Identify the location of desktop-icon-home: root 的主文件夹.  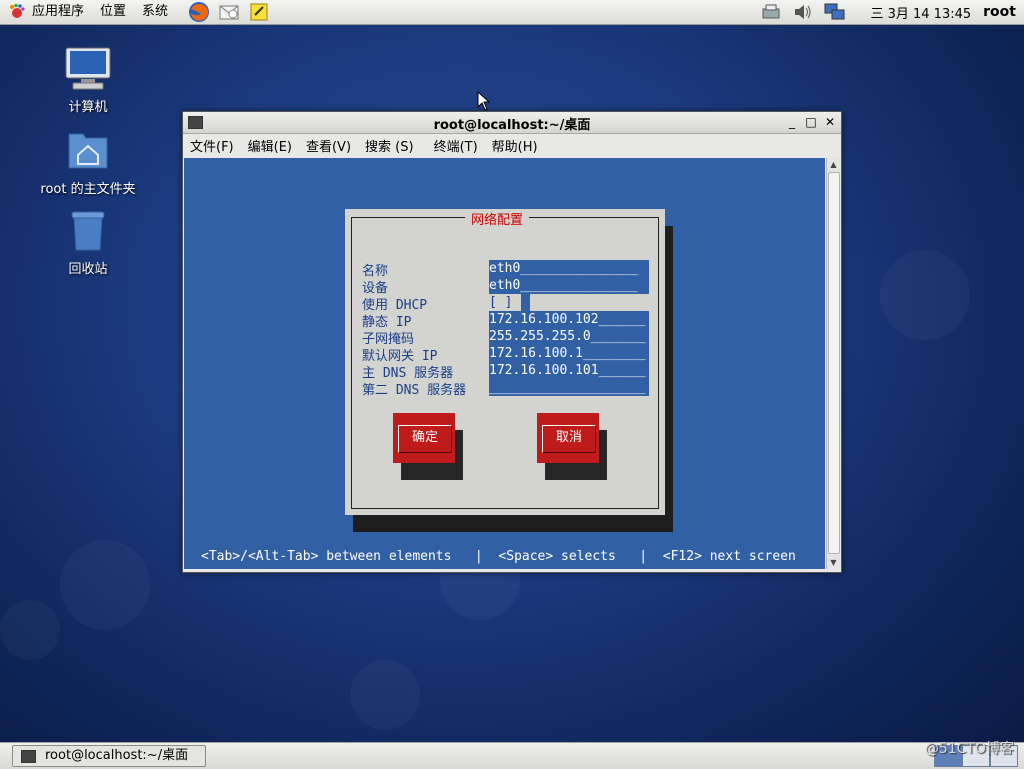
(88, 162).